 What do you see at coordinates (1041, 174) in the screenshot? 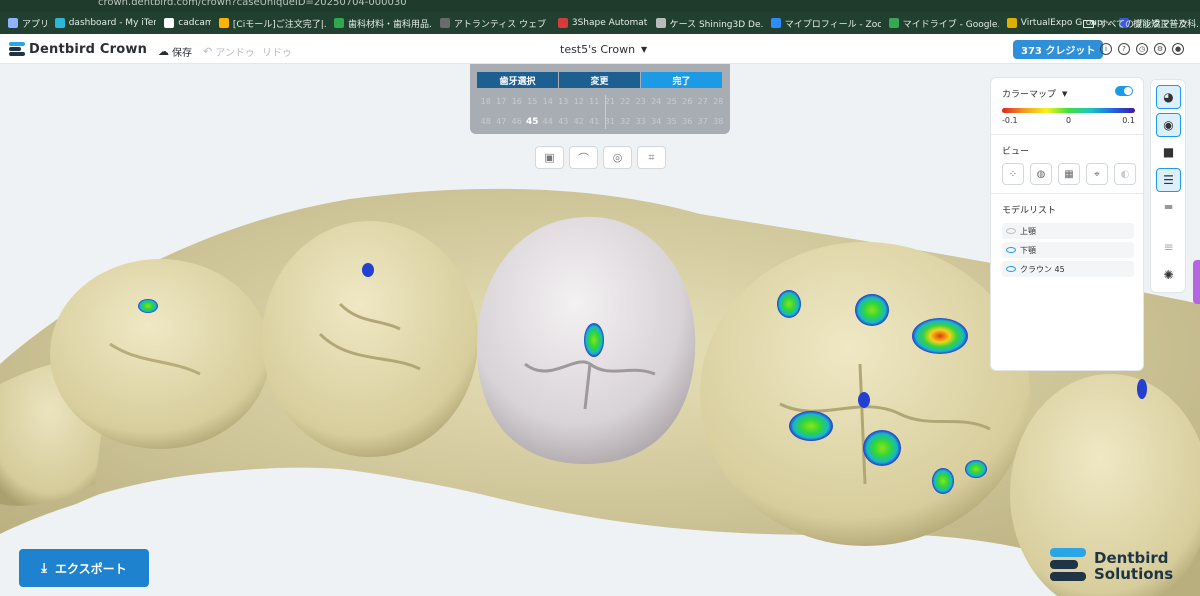
I see `sphere-view-icon: ◍` at bounding box center [1041, 174].